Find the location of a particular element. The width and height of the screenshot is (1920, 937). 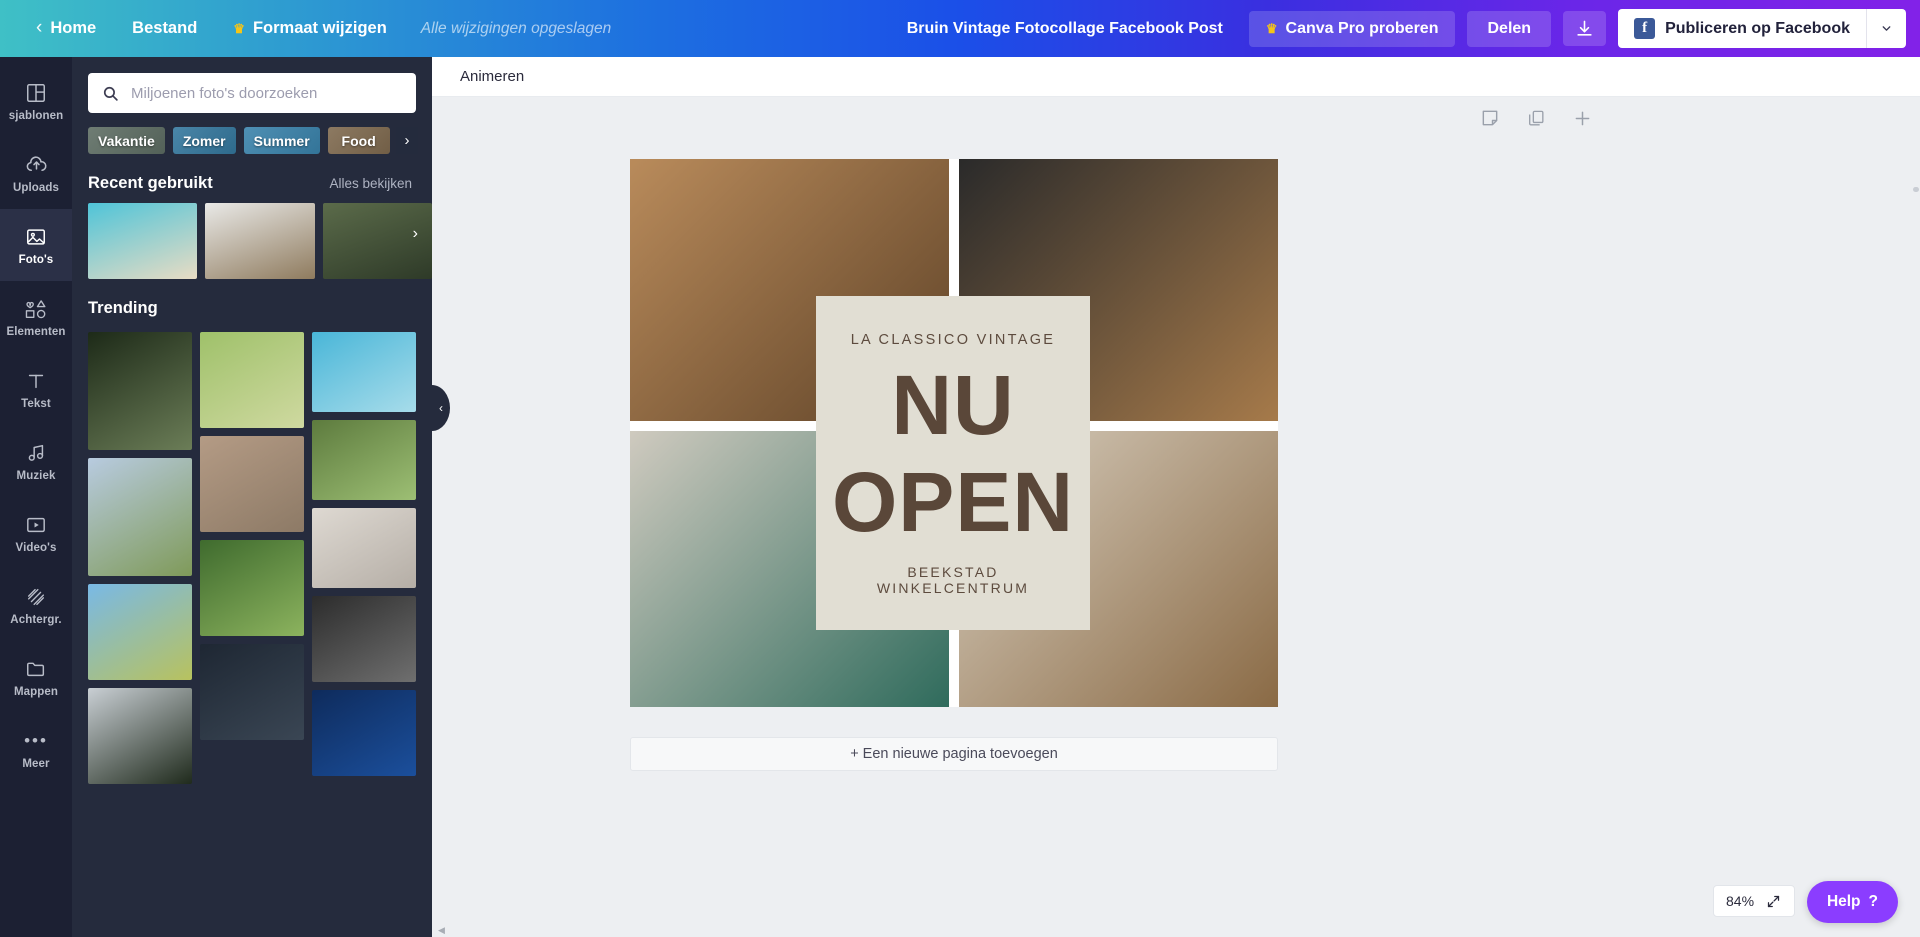

question-mark-icon: ? is located at coordinates (1873, 901).